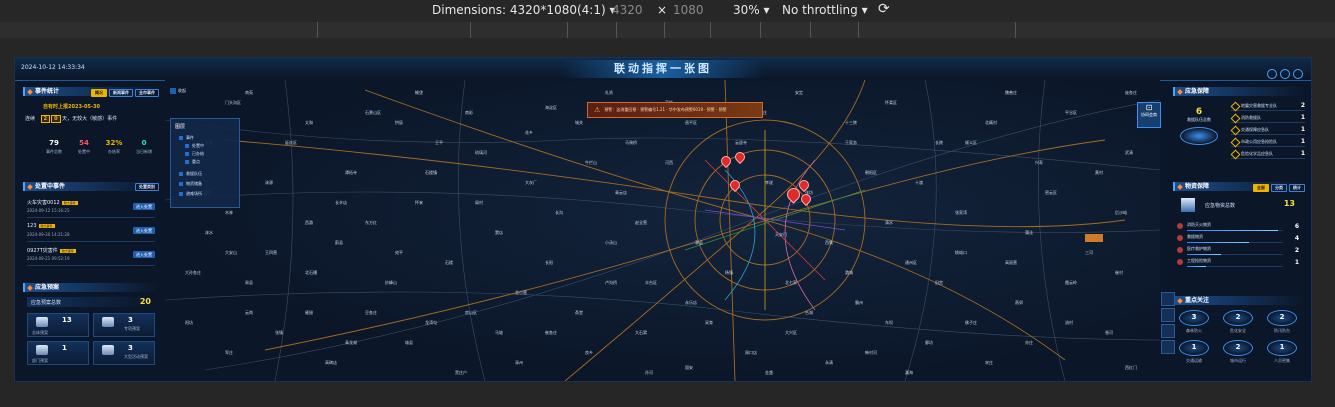 Image resolution: width=1335 pixels, height=407 pixels. I want to click on place-label: 西红门, so click(1131, 367).